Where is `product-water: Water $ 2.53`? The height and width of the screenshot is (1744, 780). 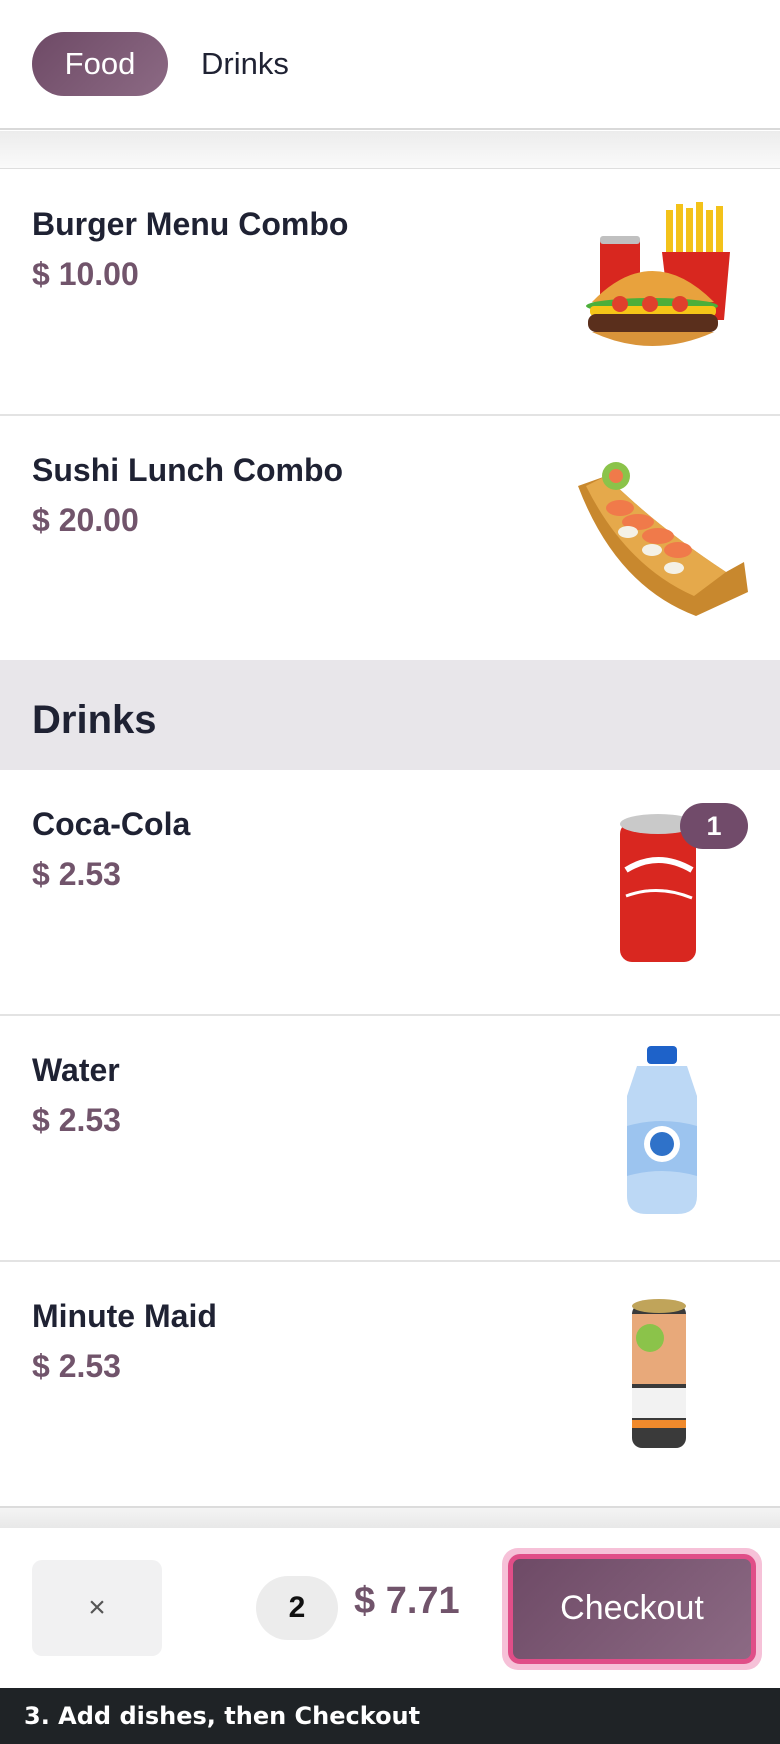
product-water: Water $ 2.53 is located at coordinates (390, 1139).